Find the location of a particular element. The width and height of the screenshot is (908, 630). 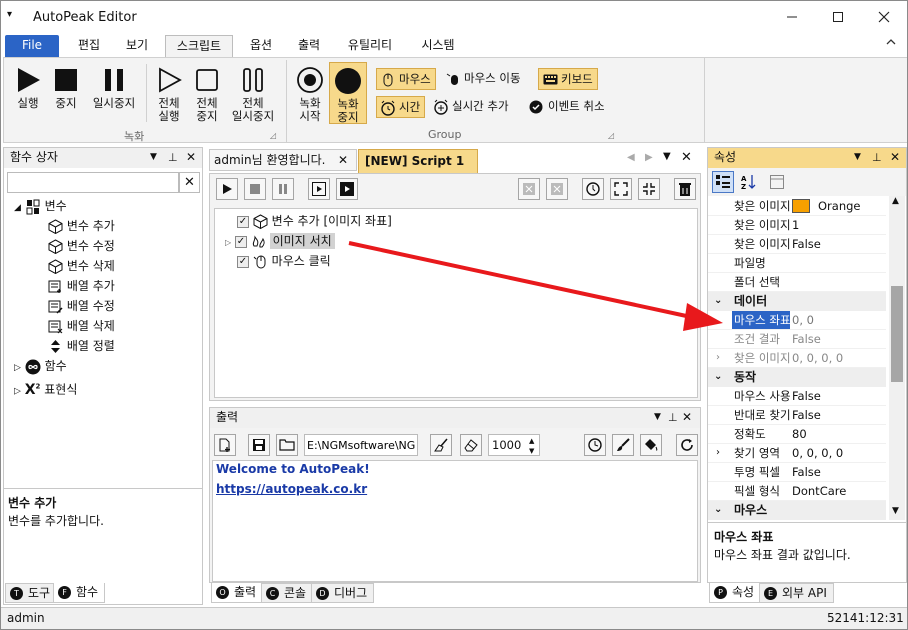

status-user: admin is located at coordinates (26, 618).